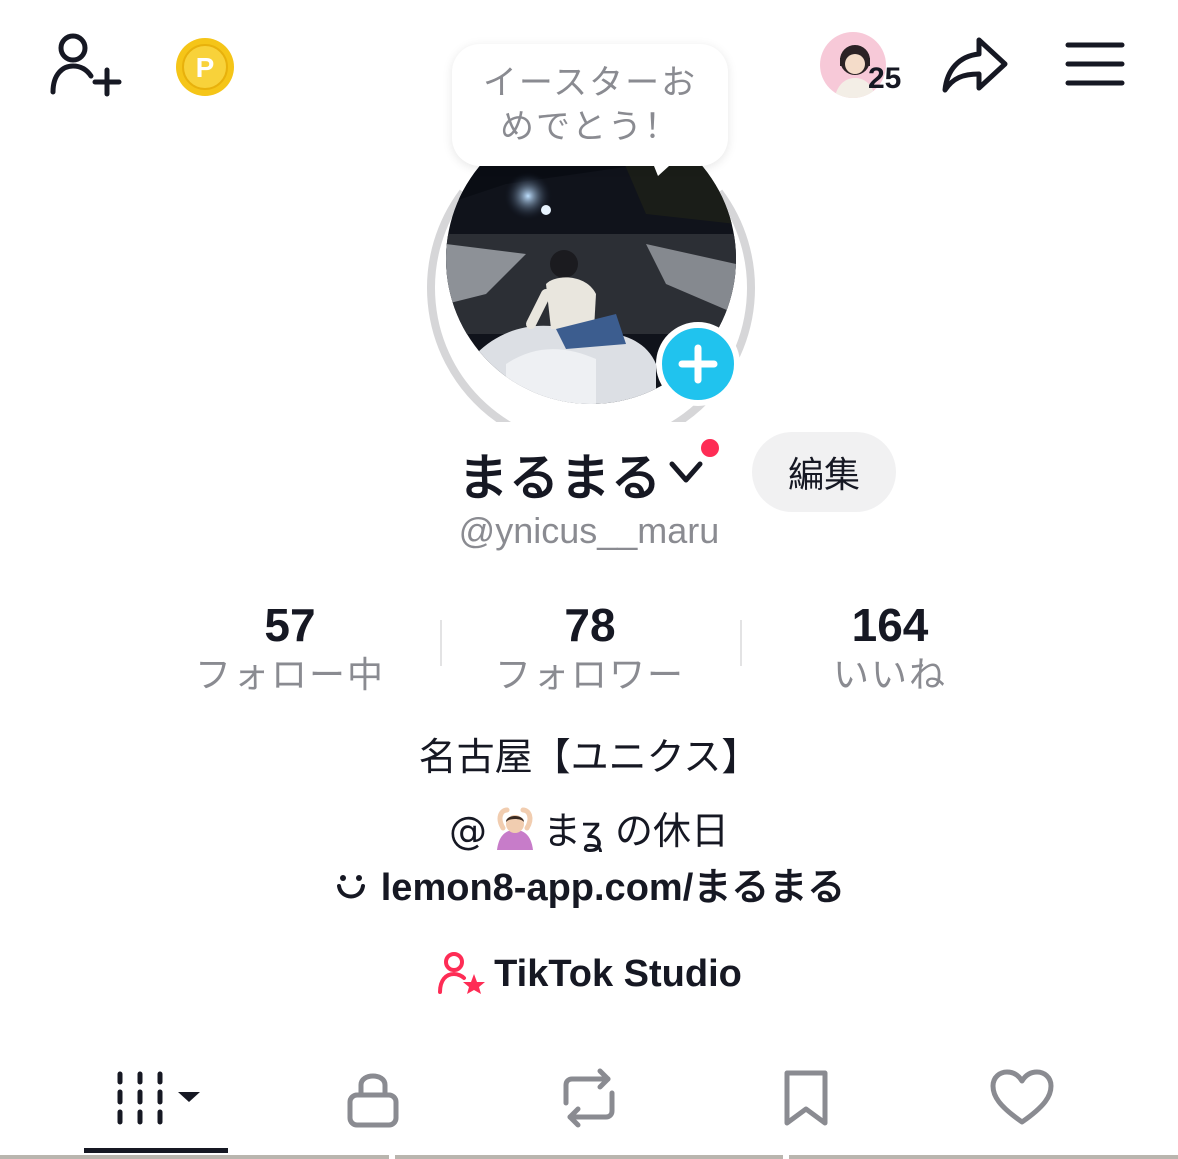 The image size is (1178, 1159). I want to click on followers-stat: 78 フォロワー, so click(590, 649).